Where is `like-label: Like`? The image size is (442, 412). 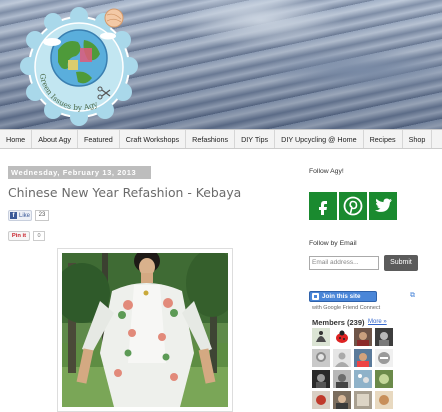
like-label: Like is located at coordinates (25, 215).